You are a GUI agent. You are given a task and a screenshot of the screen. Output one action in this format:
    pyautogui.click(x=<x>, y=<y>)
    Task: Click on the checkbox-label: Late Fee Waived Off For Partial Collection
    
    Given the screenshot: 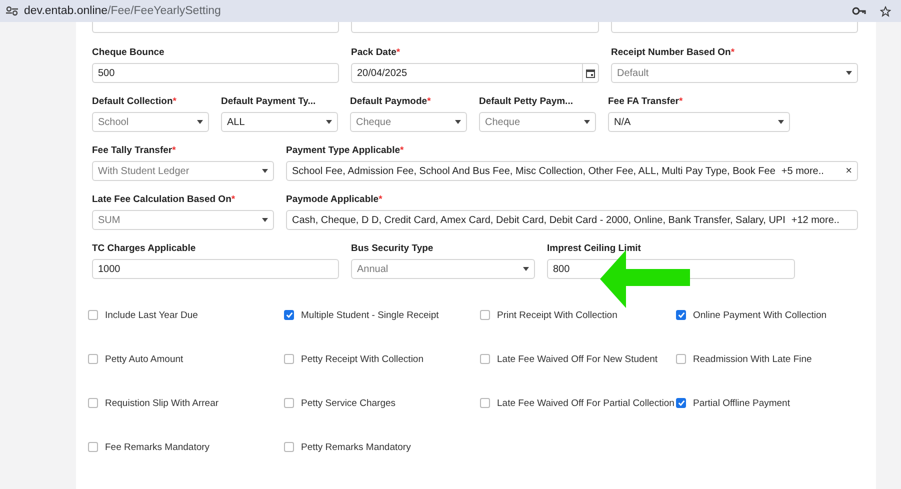 What is the action you would take?
    pyautogui.click(x=585, y=403)
    